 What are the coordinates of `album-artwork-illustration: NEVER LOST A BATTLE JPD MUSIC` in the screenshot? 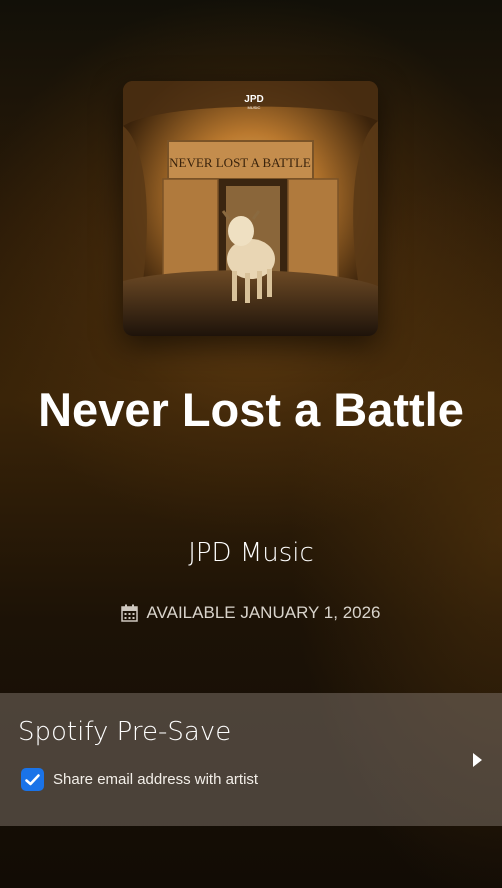 It's located at (250, 208).